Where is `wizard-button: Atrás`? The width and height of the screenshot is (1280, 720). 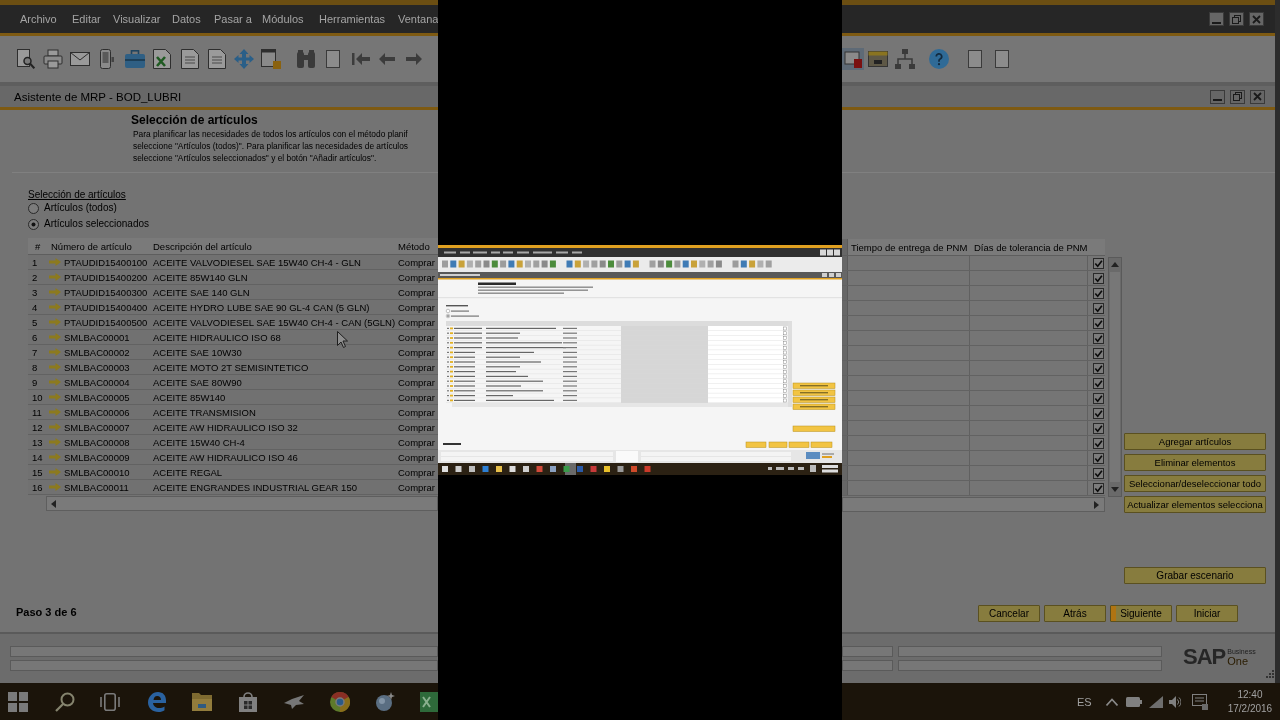 wizard-button: Atrás is located at coordinates (1075, 613).